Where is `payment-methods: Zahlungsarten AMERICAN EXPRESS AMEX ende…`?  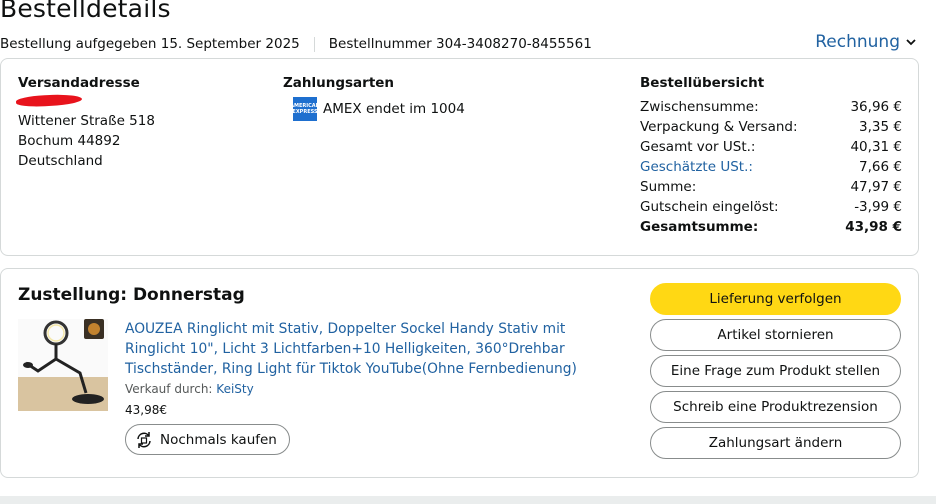
payment-methods: Zahlungsarten AMERICAN EXPRESS AMEX ende… is located at coordinates (433, 98).